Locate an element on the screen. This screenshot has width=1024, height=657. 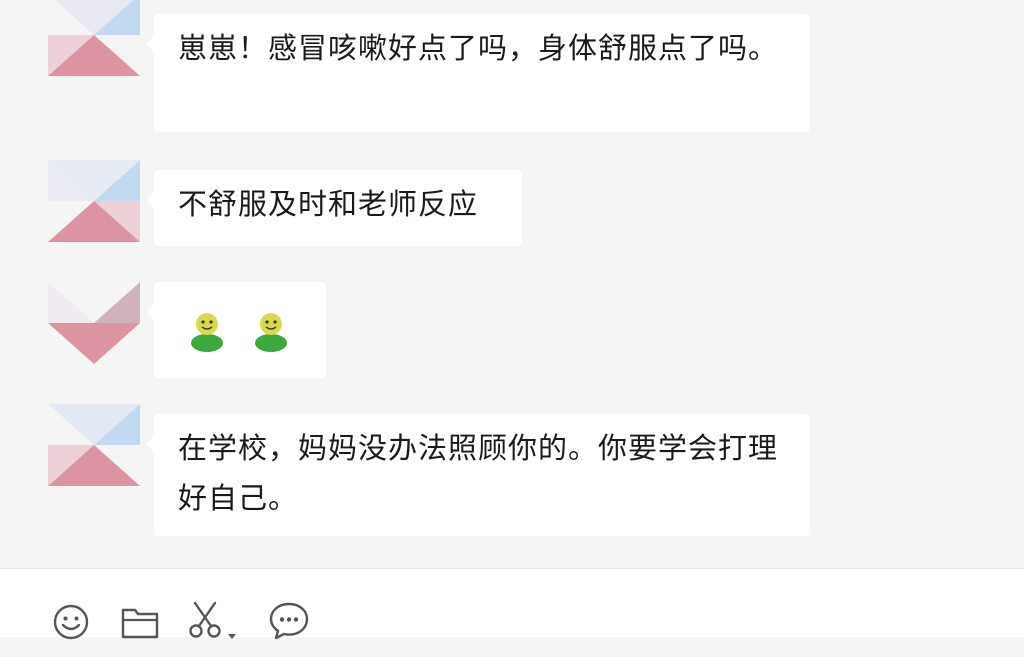
scissors-icon is located at coordinates (206, 621).